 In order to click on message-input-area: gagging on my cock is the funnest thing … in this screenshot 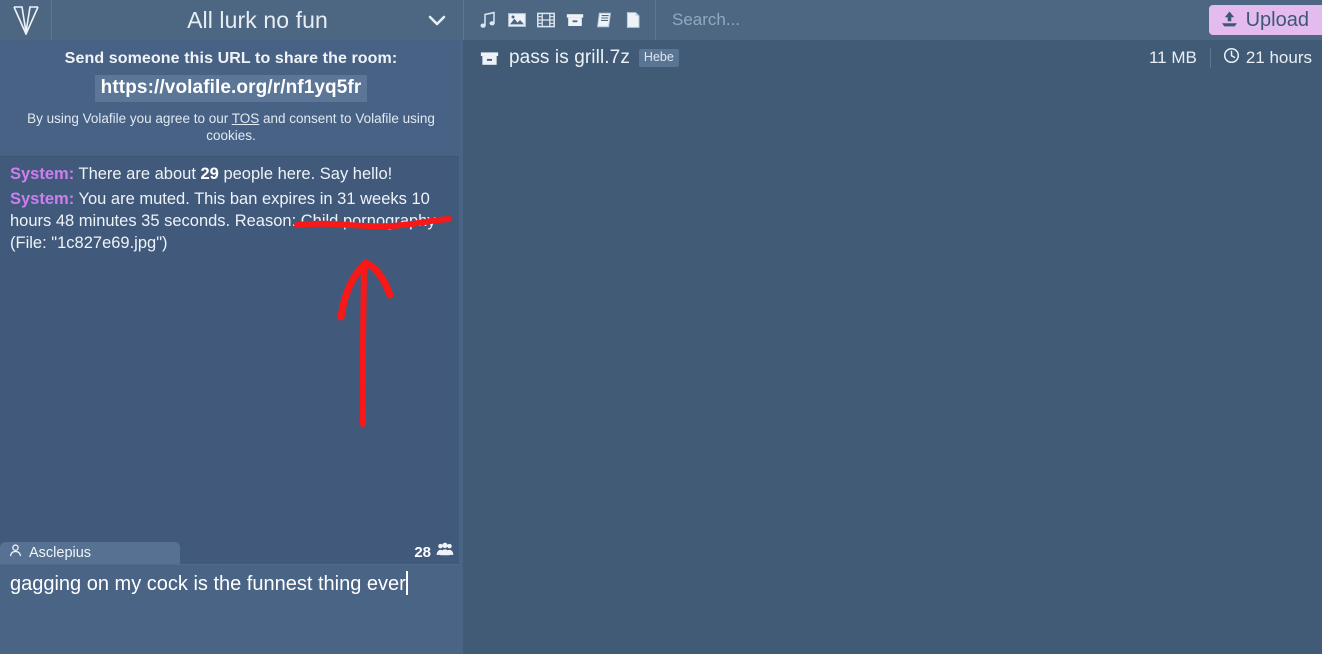, I will do `click(231, 609)`.